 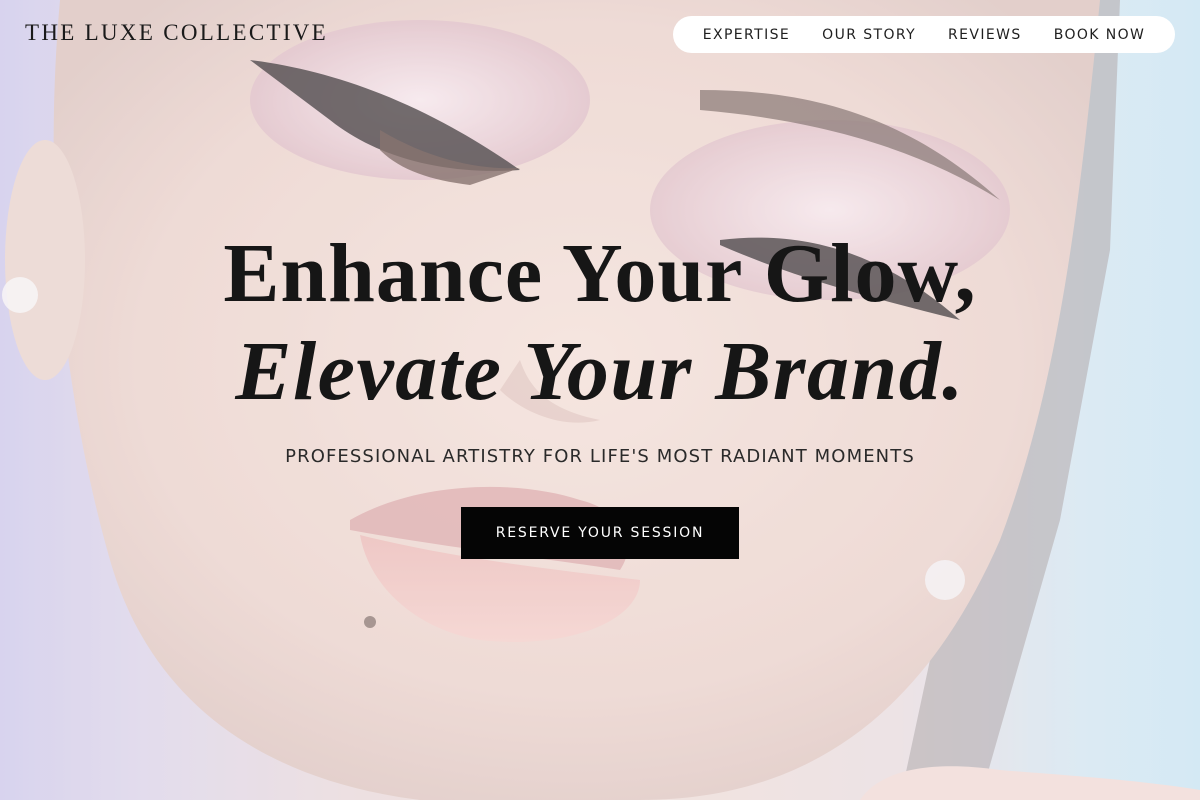 I want to click on nav-link-expertise: EXPERTISE, so click(x=746, y=35).